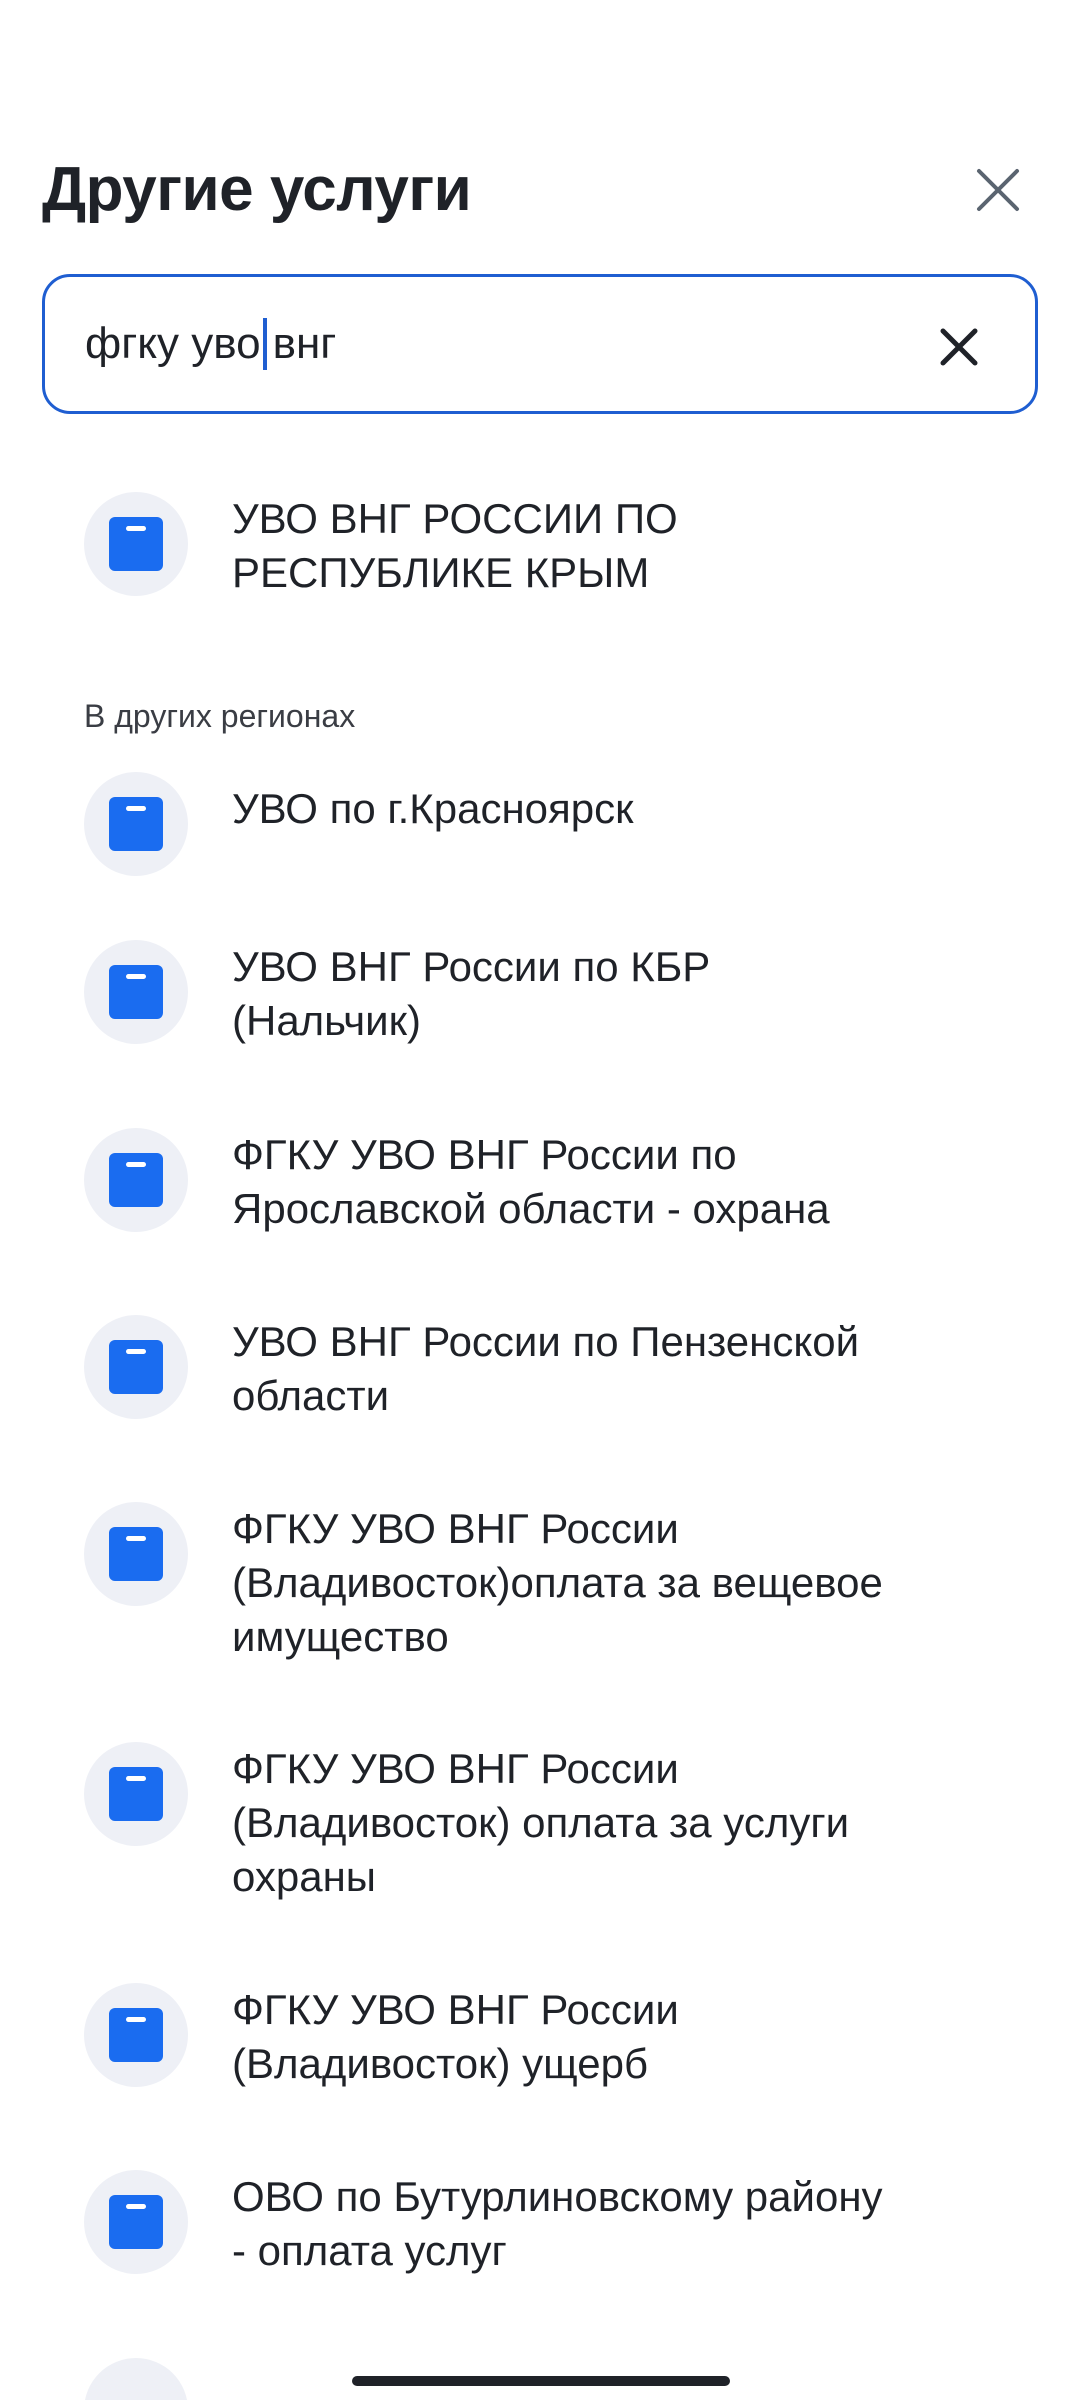 The width and height of the screenshot is (1080, 2400). What do you see at coordinates (531, 1208) in the screenshot?
I see `list-item-label-line: Ярославской области - охрана` at bounding box center [531, 1208].